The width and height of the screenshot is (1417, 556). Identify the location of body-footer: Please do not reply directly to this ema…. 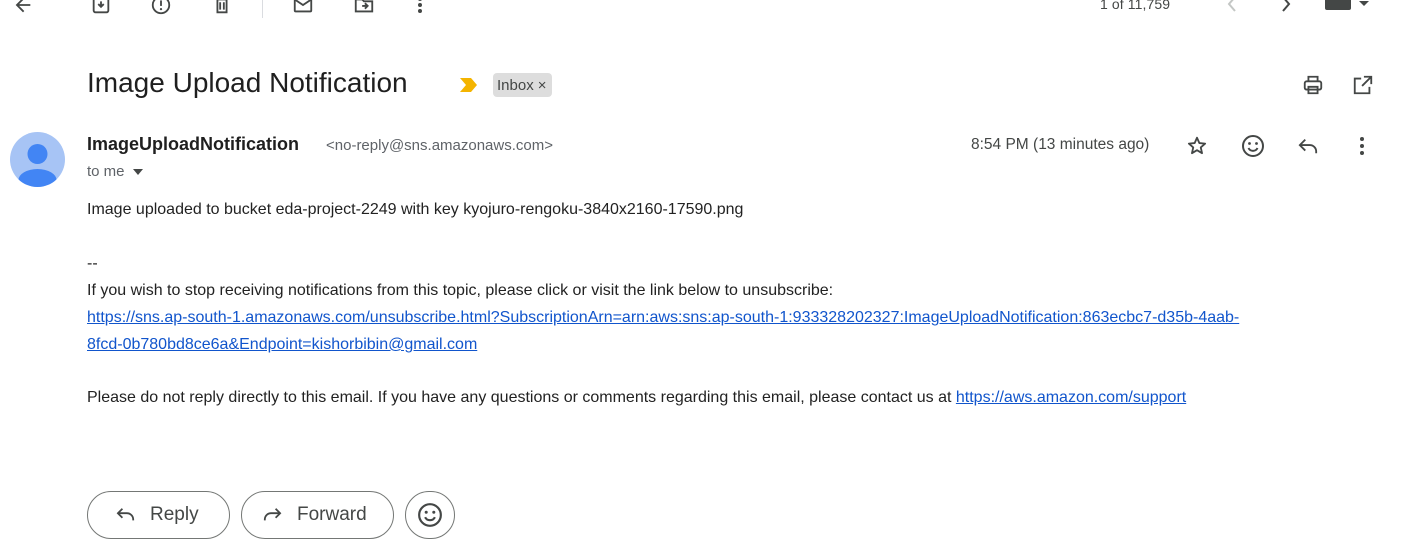
(636, 397).